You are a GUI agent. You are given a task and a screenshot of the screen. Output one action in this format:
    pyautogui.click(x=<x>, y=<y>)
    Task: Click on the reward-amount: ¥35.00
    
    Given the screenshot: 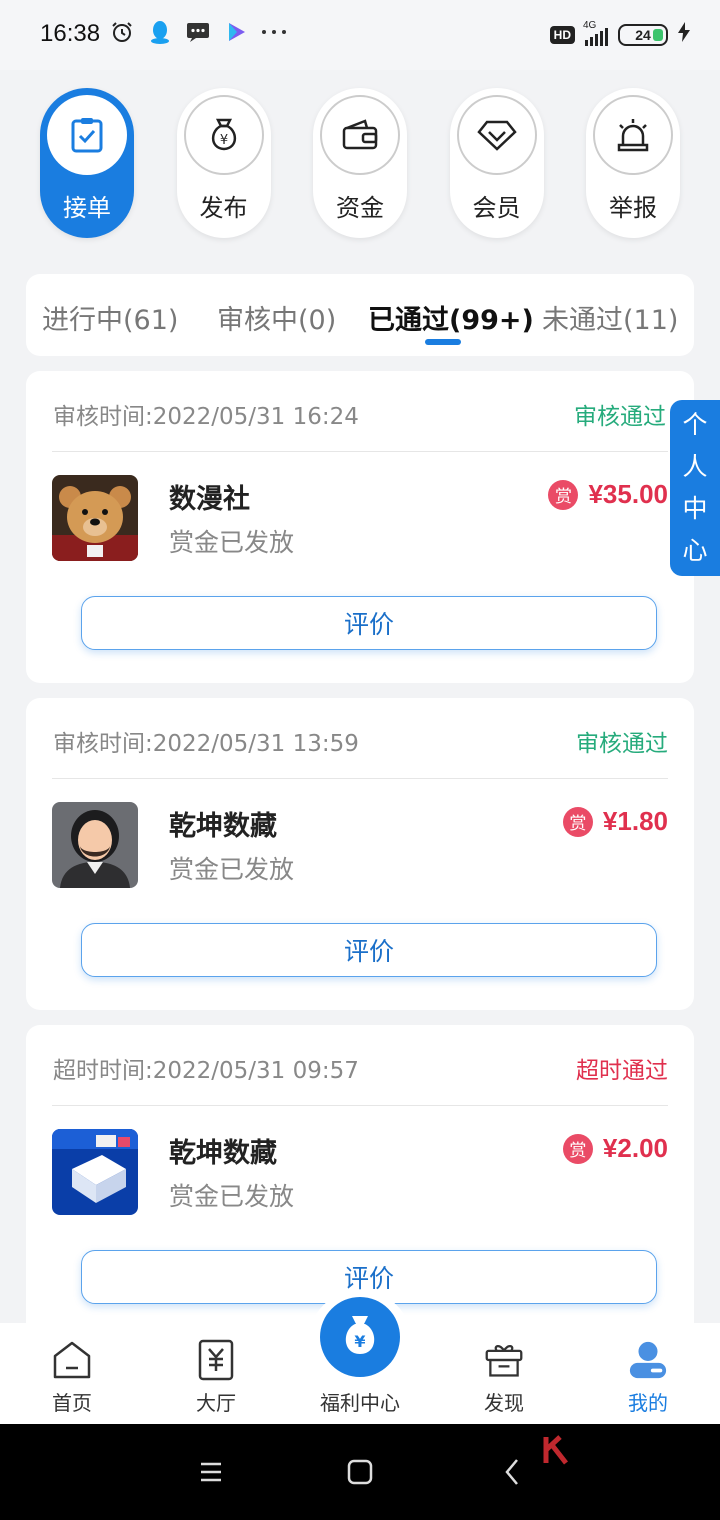 What is the action you would take?
    pyautogui.click(x=628, y=494)
    